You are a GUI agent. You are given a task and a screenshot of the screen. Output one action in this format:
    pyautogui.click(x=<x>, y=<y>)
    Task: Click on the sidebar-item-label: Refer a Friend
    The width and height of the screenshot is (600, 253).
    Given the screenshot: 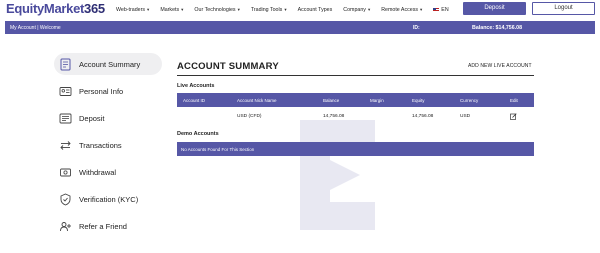 What is the action you would take?
    pyautogui.click(x=103, y=226)
    